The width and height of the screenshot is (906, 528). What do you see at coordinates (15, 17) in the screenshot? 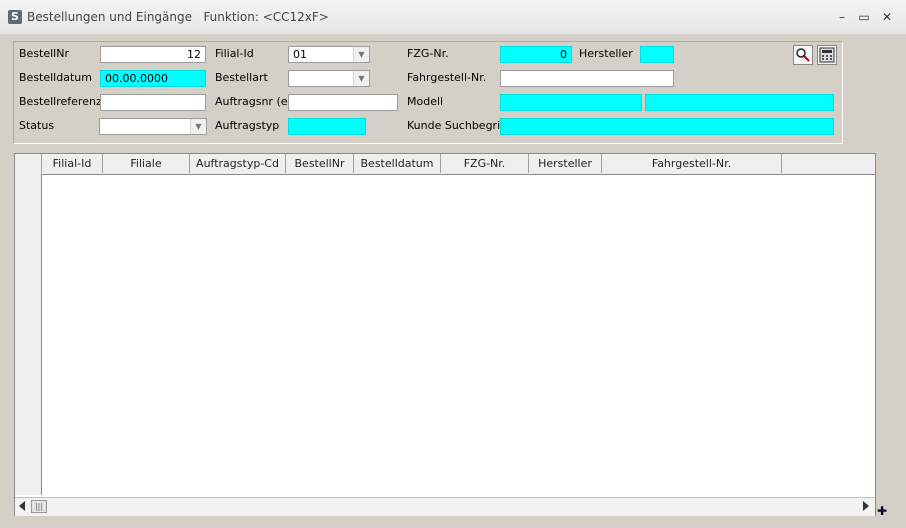
I see `app-icon: S` at bounding box center [15, 17].